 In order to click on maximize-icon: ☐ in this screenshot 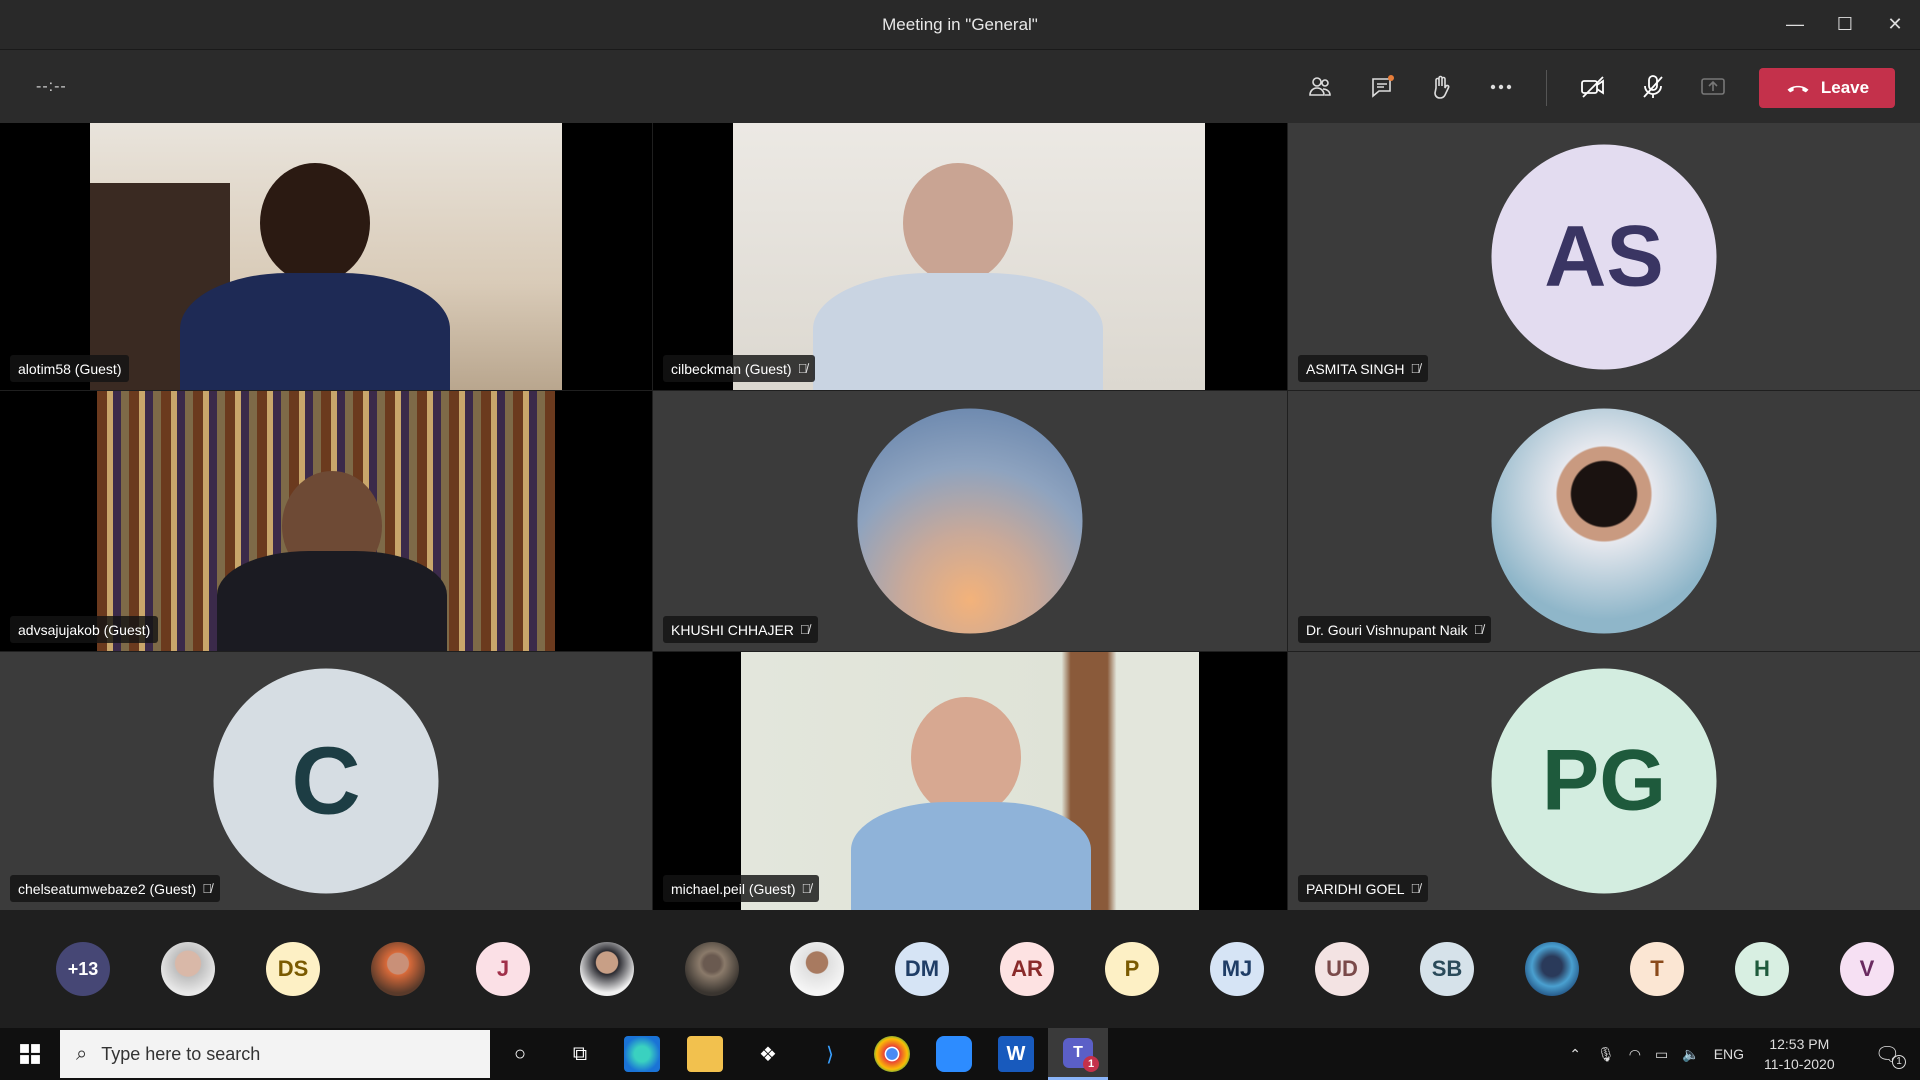, I will do `click(1845, 24)`.